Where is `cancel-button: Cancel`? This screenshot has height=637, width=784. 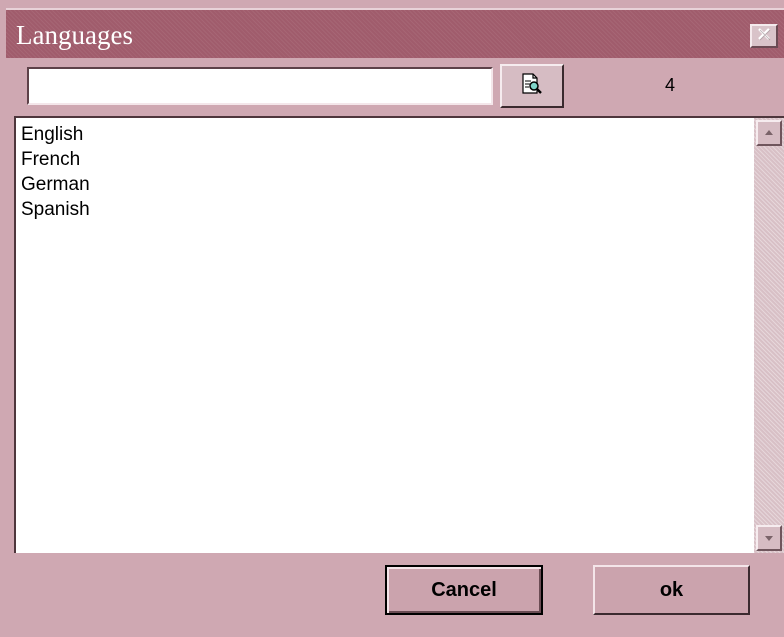 cancel-button: Cancel is located at coordinates (464, 590).